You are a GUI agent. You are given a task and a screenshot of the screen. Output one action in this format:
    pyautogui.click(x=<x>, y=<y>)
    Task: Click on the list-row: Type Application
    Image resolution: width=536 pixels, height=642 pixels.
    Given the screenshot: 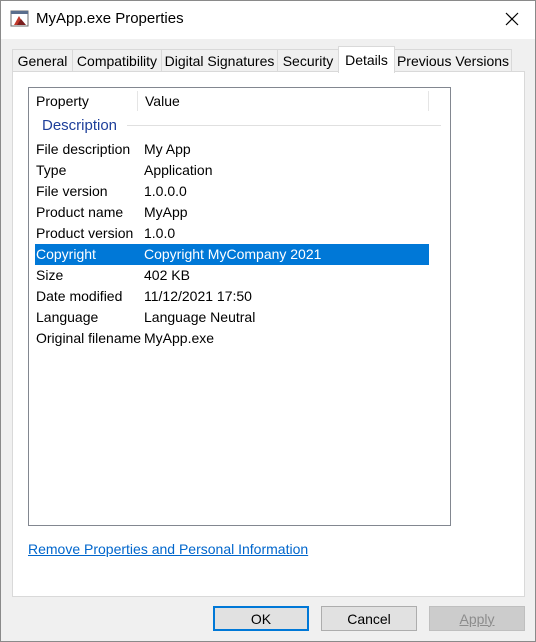 What is the action you would take?
    pyautogui.click(x=232, y=170)
    